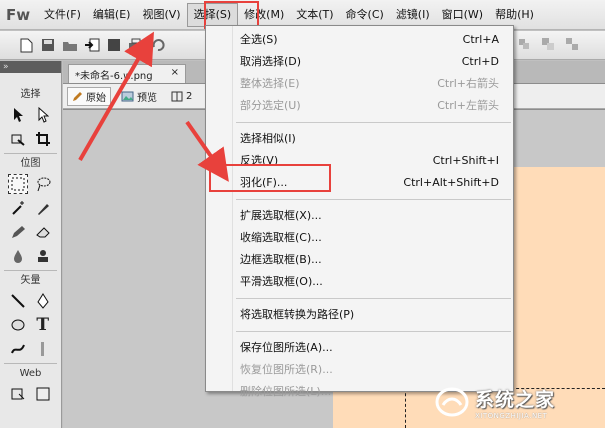 The height and width of the screenshot is (428, 605). Describe the element at coordinates (70, 45) in the screenshot. I see `open-folder-icon` at that location.